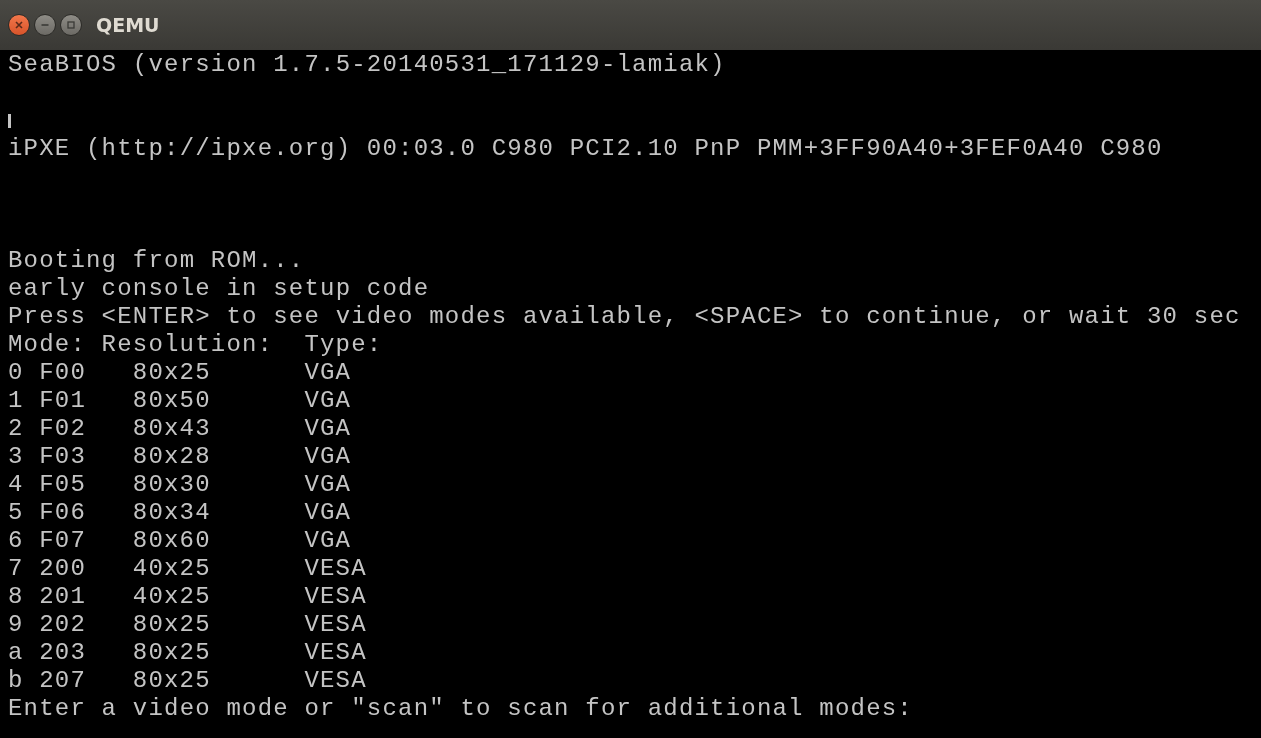 Image resolution: width=1261 pixels, height=738 pixels. Describe the element at coordinates (47, 540) in the screenshot. I see `mode-cell: 6 F07` at that location.